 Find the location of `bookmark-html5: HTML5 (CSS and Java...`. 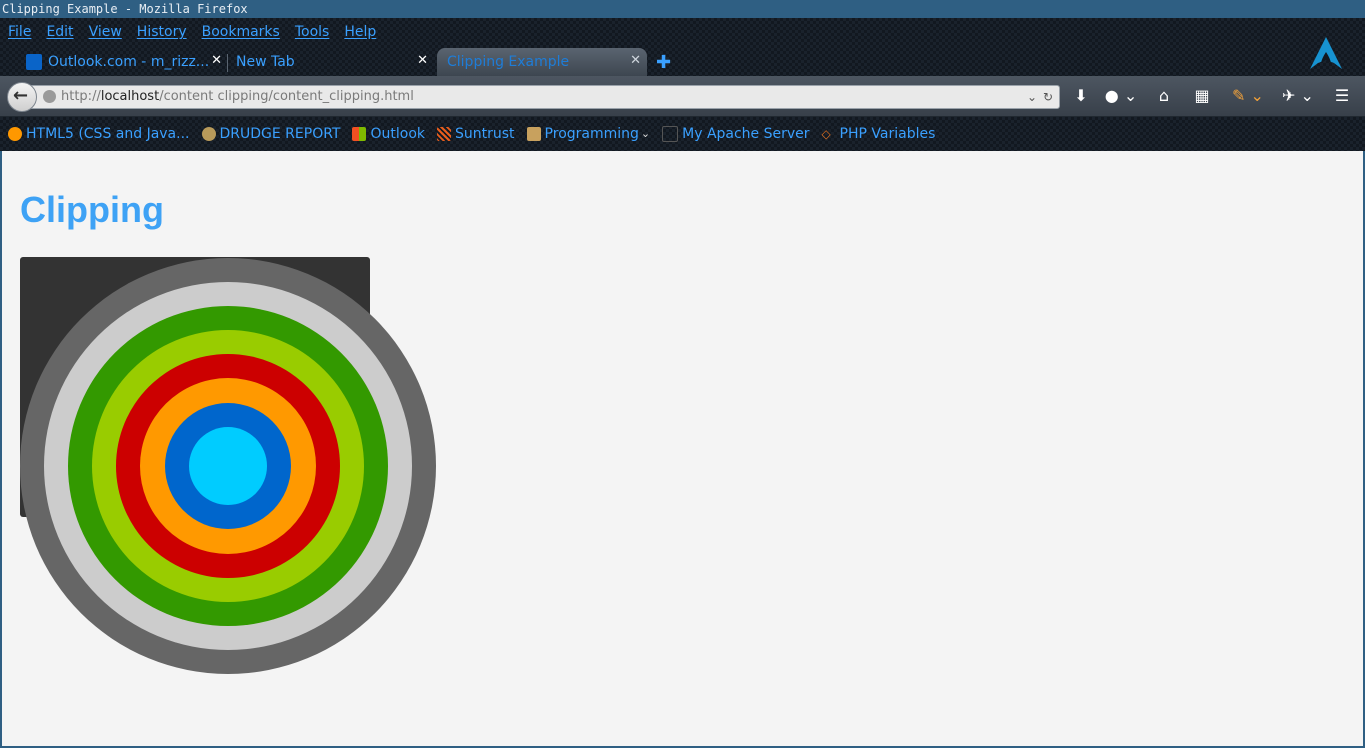

bookmark-html5: HTML5 (CSS and Java... is located at coordinates (99, 134).